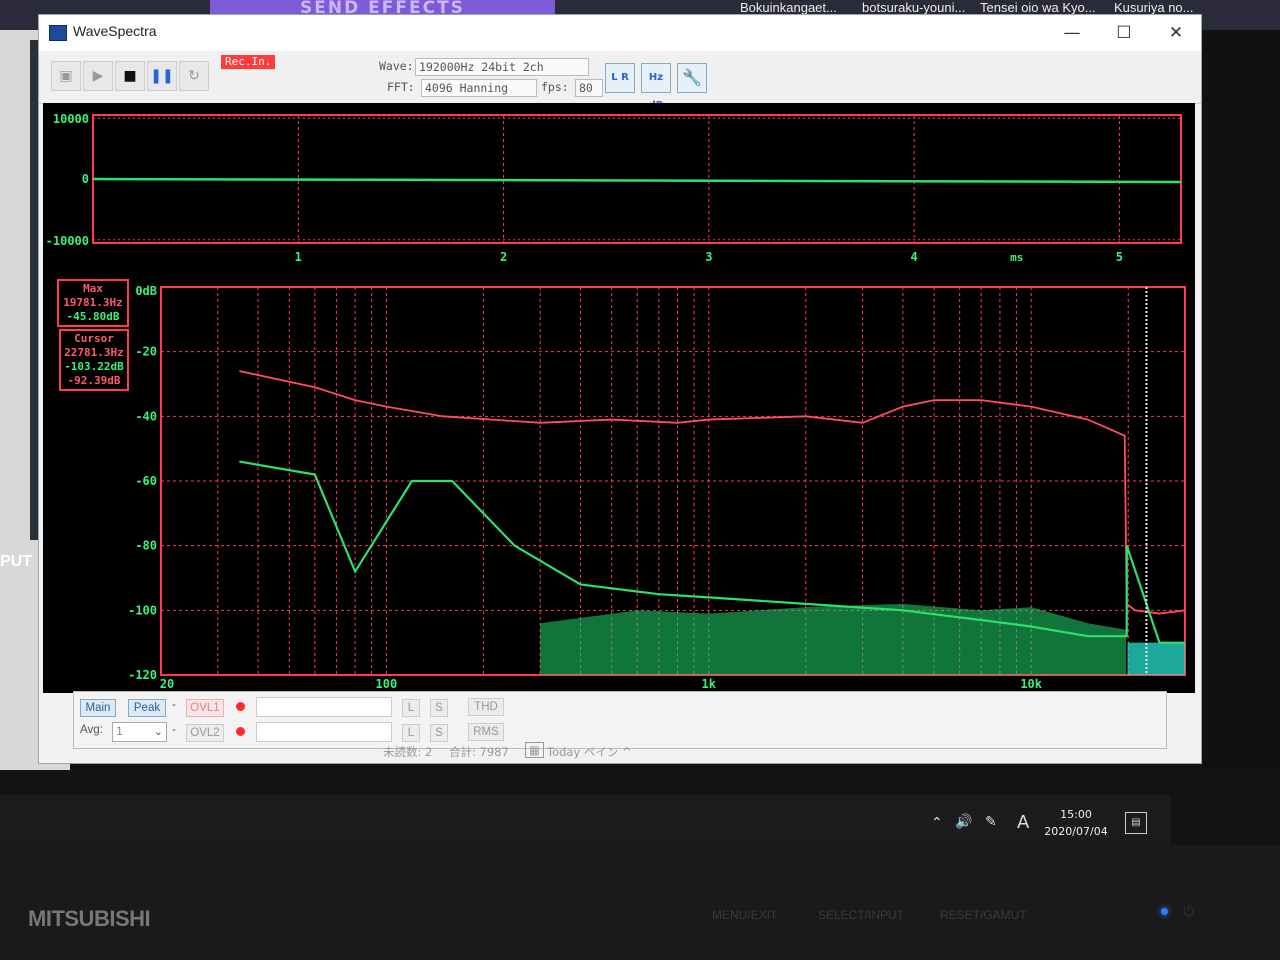  What do you see at coordinates (298, 257) in the screenshot?
I see `waveform-x-tick-label: 1` at bounding box center [298, 257].